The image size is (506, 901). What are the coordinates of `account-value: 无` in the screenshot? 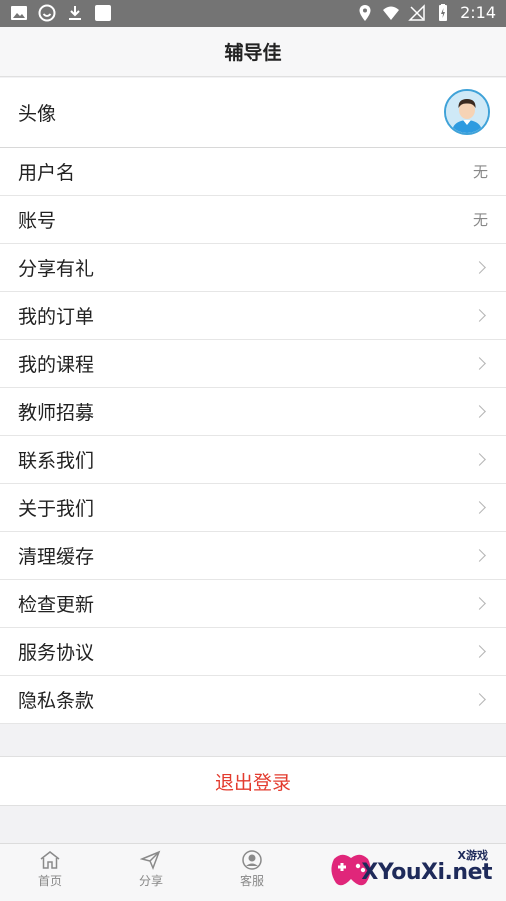 It's located at (480, 220).